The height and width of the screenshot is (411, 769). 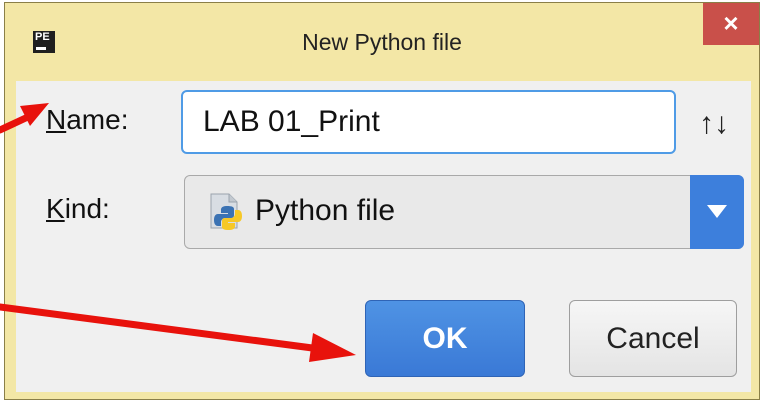 What do you see at coordinates (464, 212) in the screenshot?
I see `kind-dropdown: Python file` at bounding box center [464, 212].